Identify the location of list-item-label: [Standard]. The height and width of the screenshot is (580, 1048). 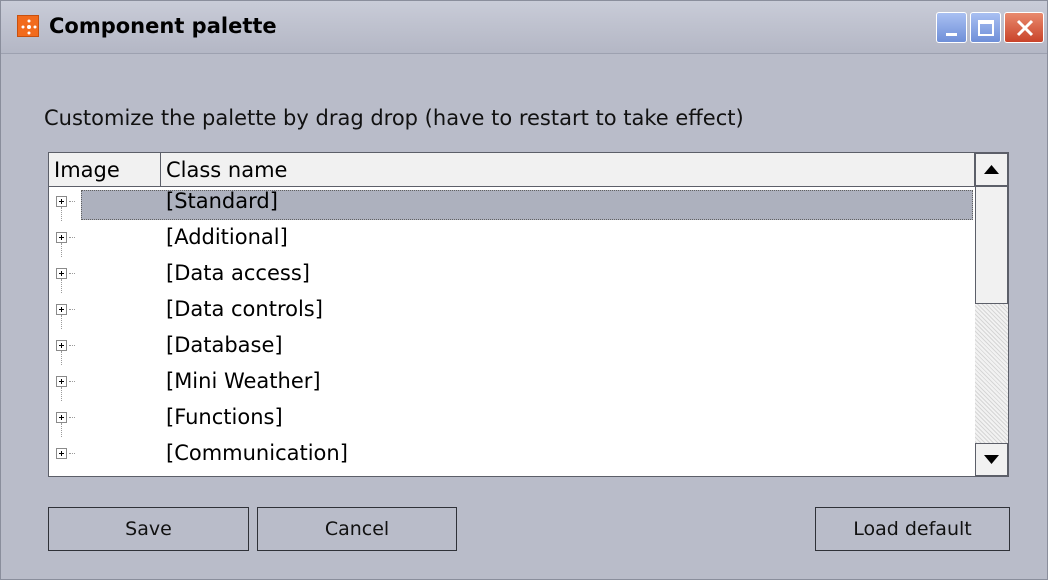
(222, 201).